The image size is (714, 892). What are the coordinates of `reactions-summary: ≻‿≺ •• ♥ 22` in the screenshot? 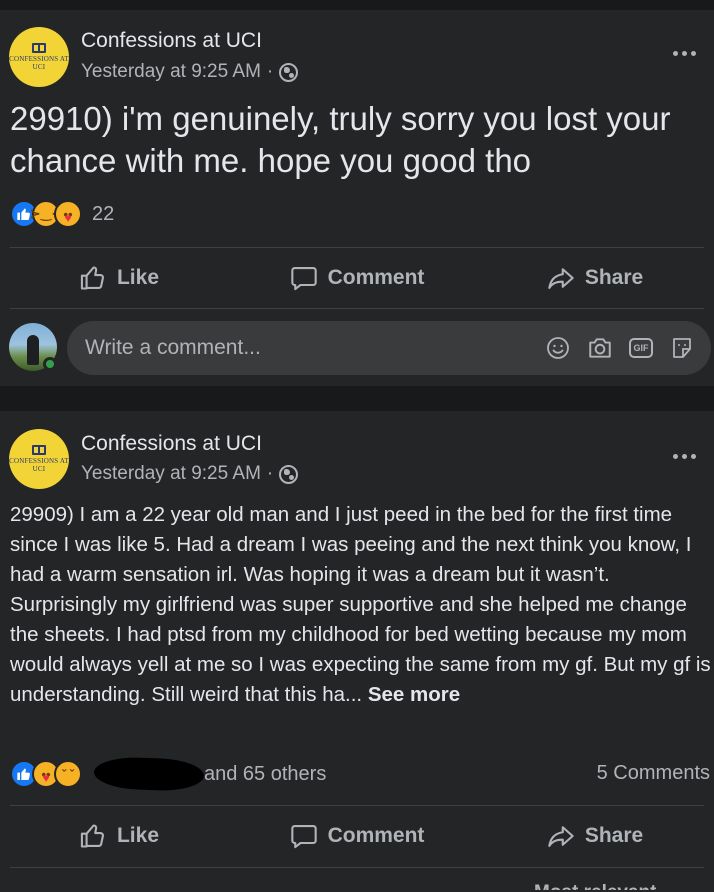 It's located at (62, 214).